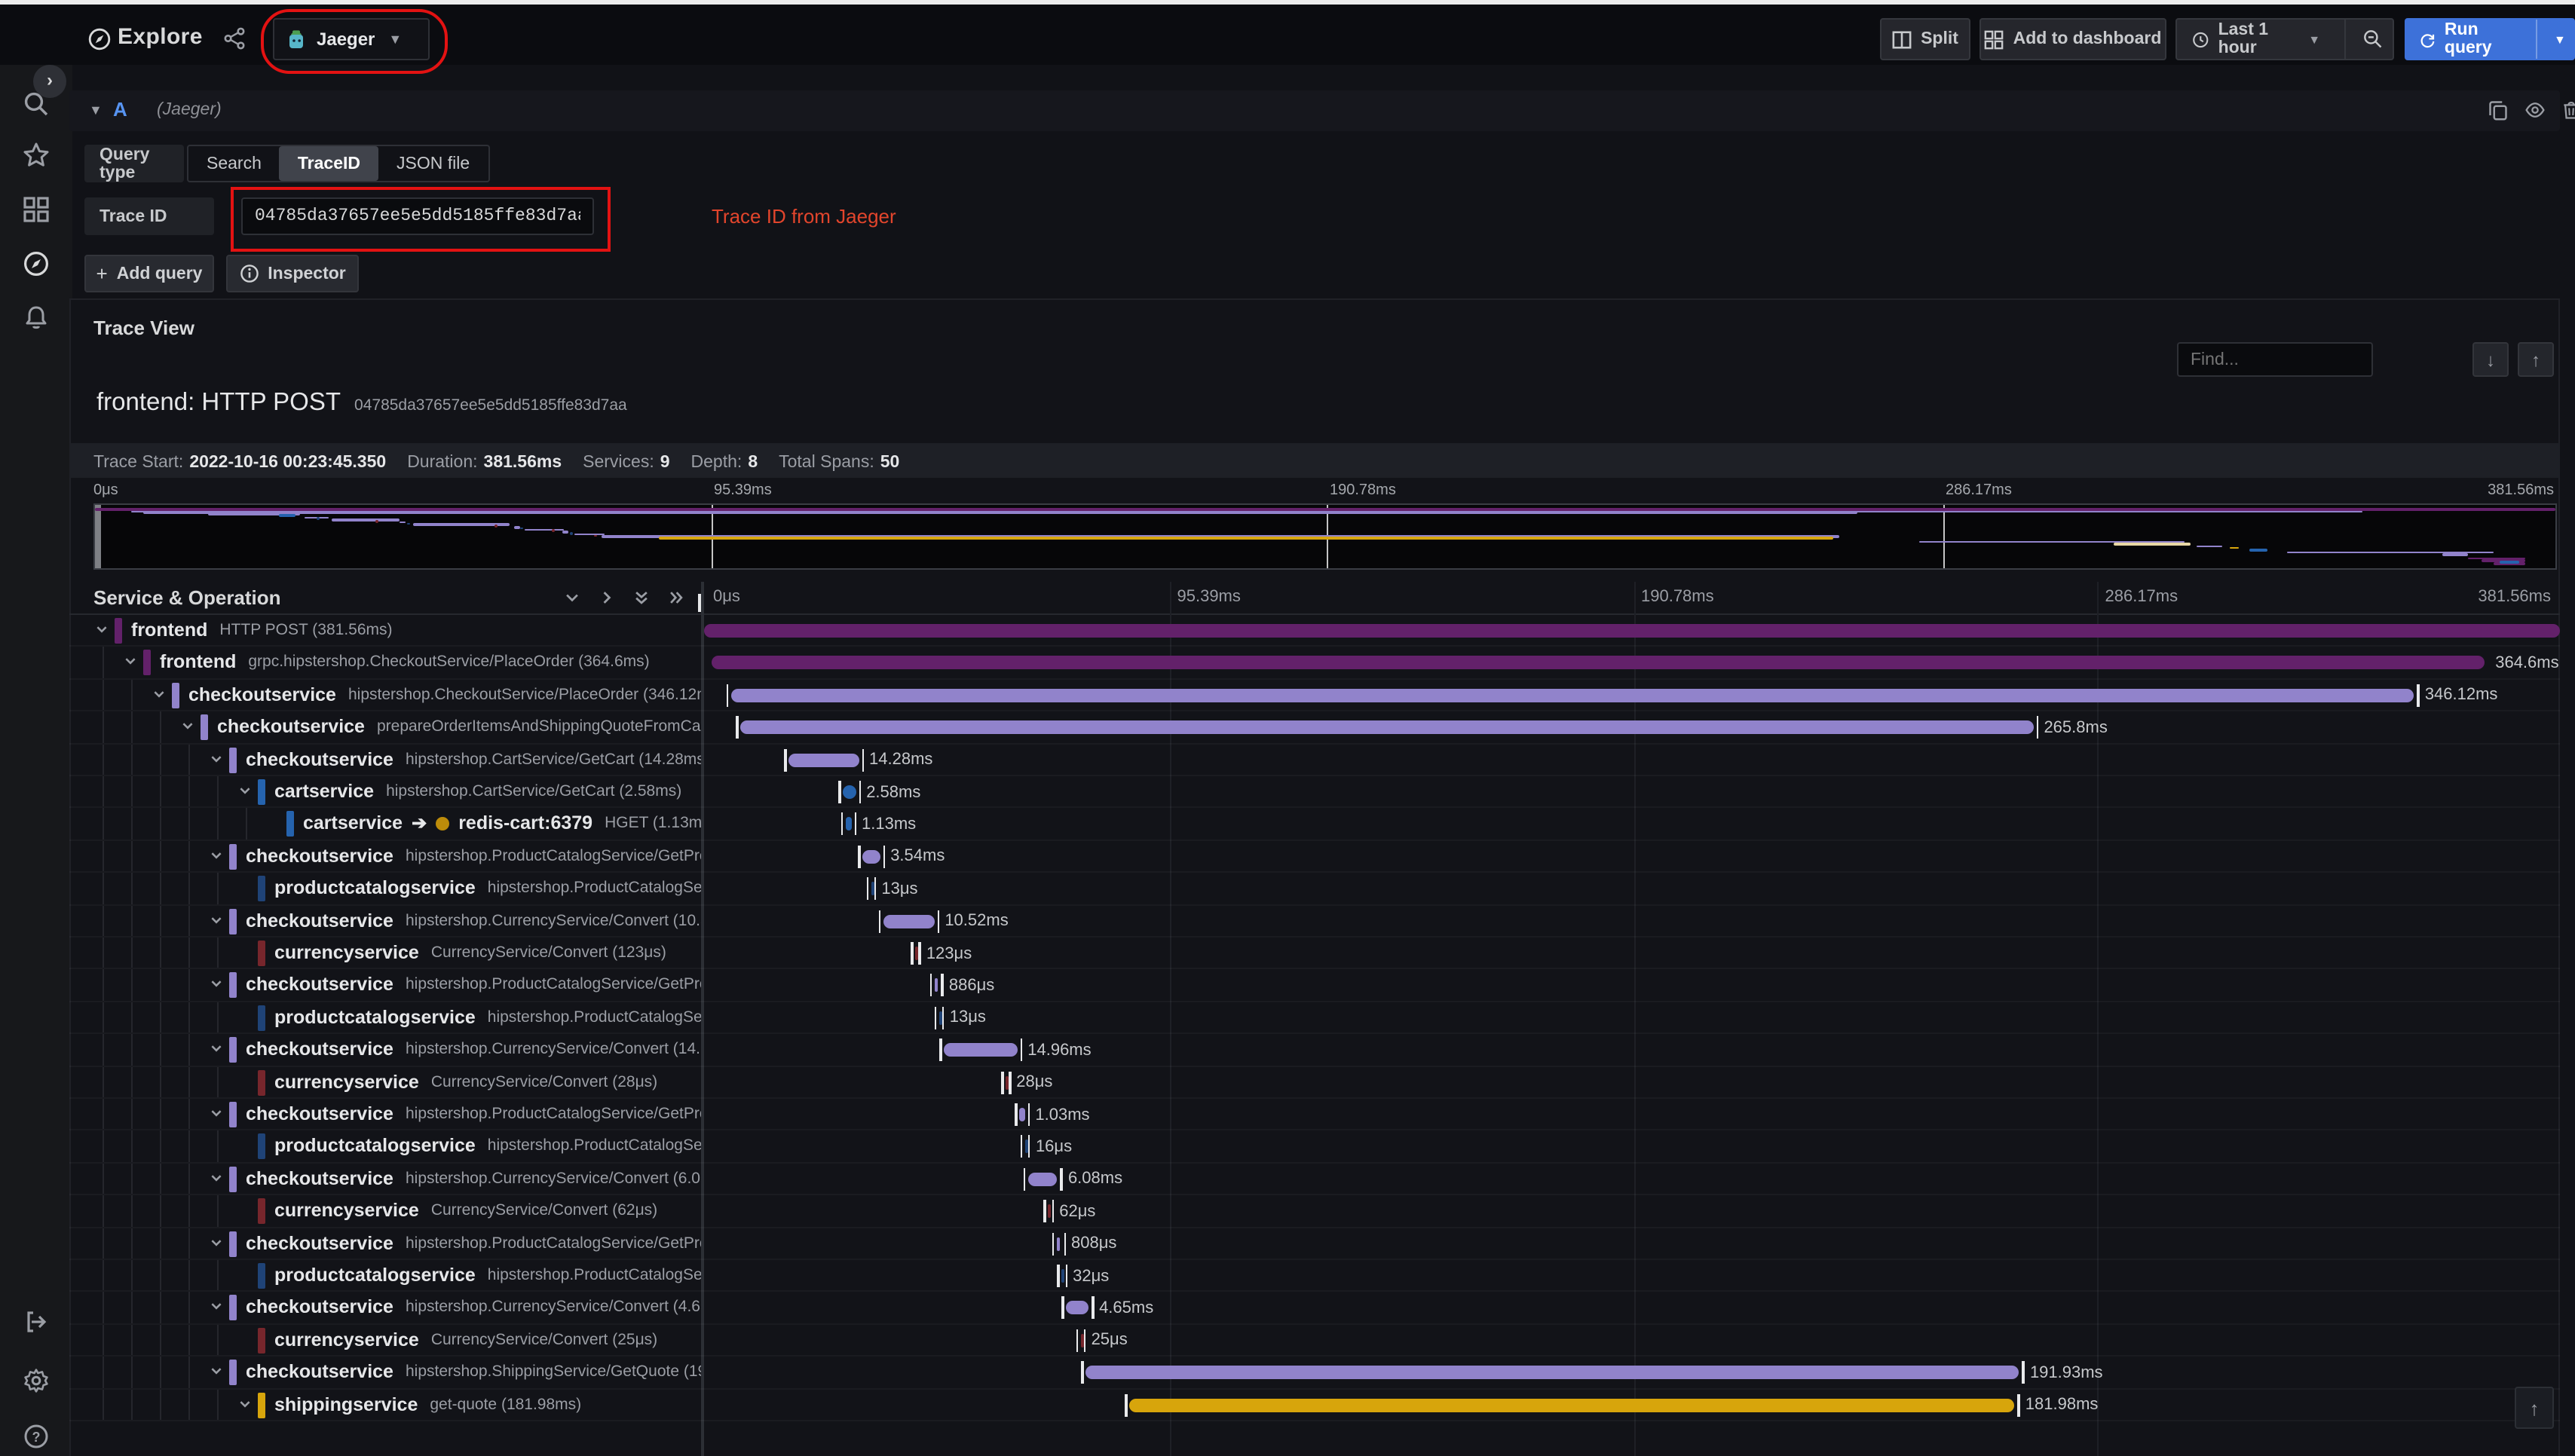 The image size is (2575, 1456). What do you see at coordinates (572, 597) in the screenshot?
I see `collapse-one-icon` at bounding box center [572, 597].